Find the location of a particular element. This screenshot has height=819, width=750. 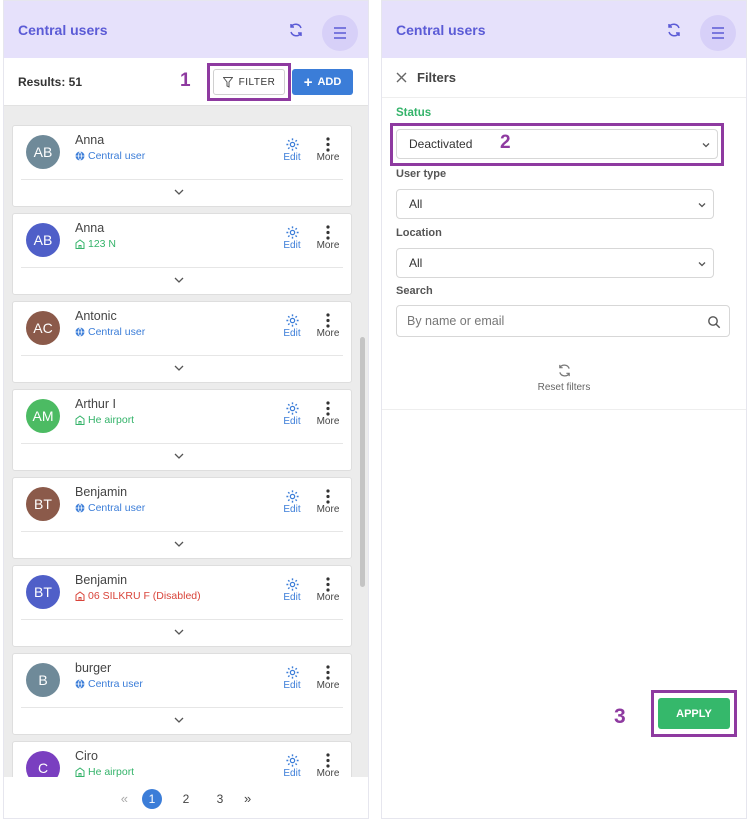

user-subtitle: Centra user is located at coordinates (109, 684).